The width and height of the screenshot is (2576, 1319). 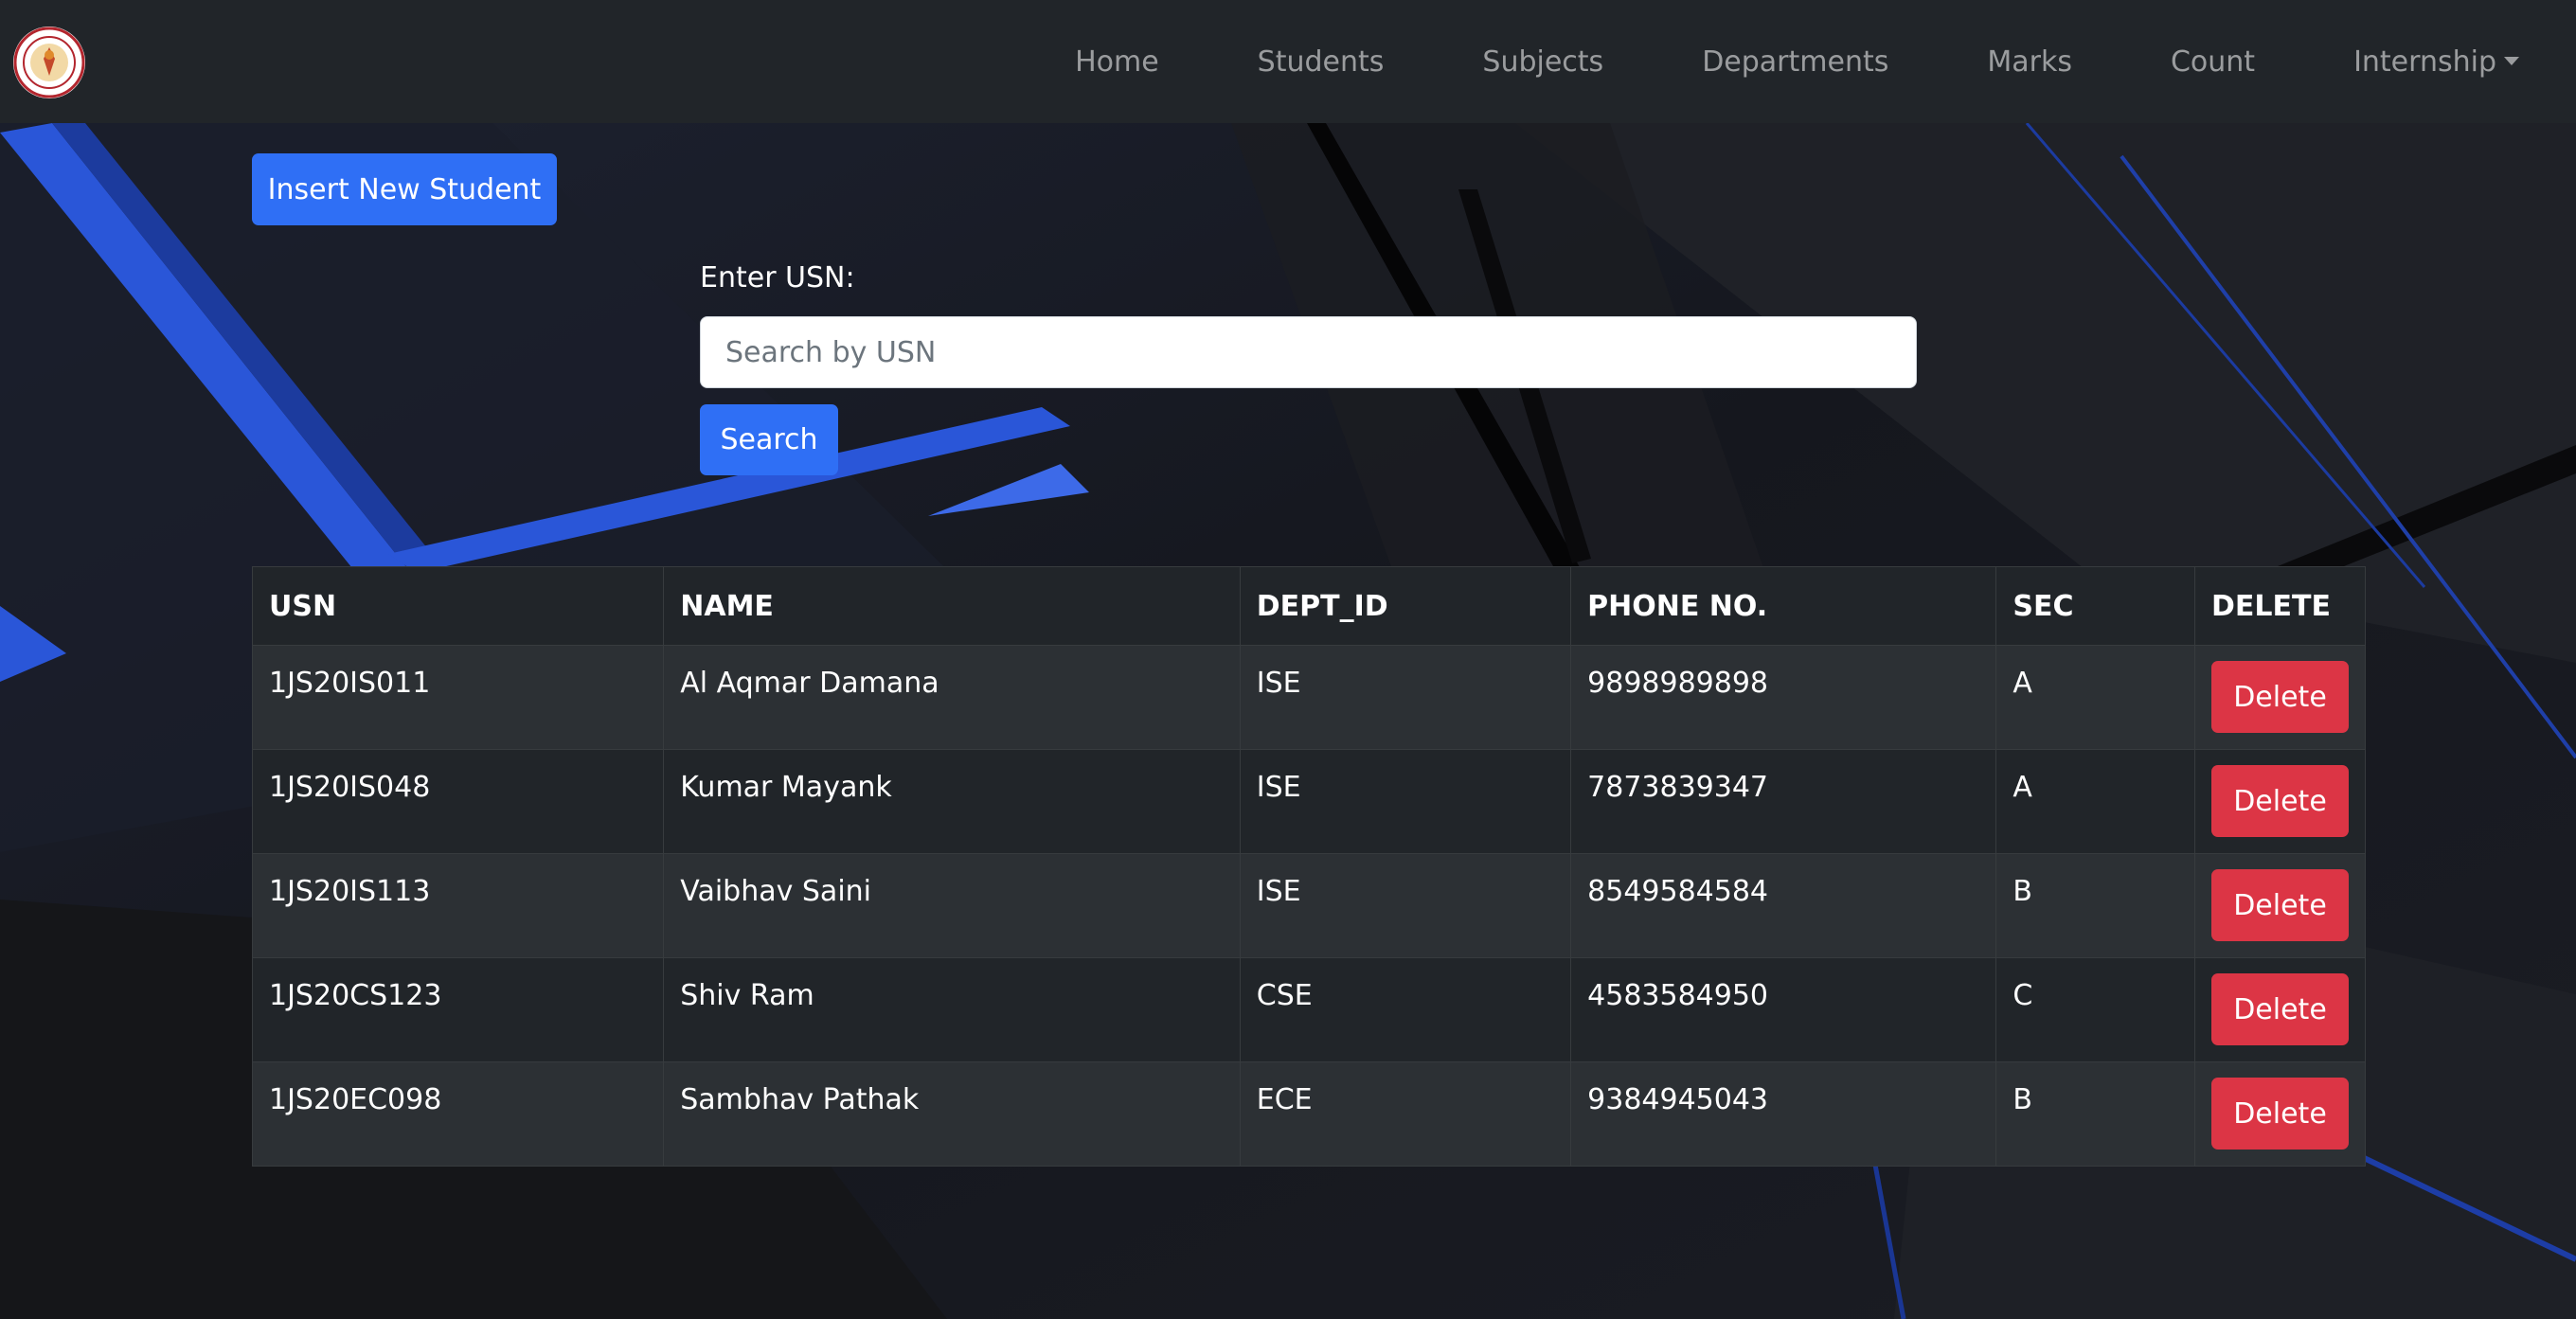 I want to click on header-row: USN NAME DEPT_ID PHONE NO. SEC DELETE, so click(x=1308, y=606).